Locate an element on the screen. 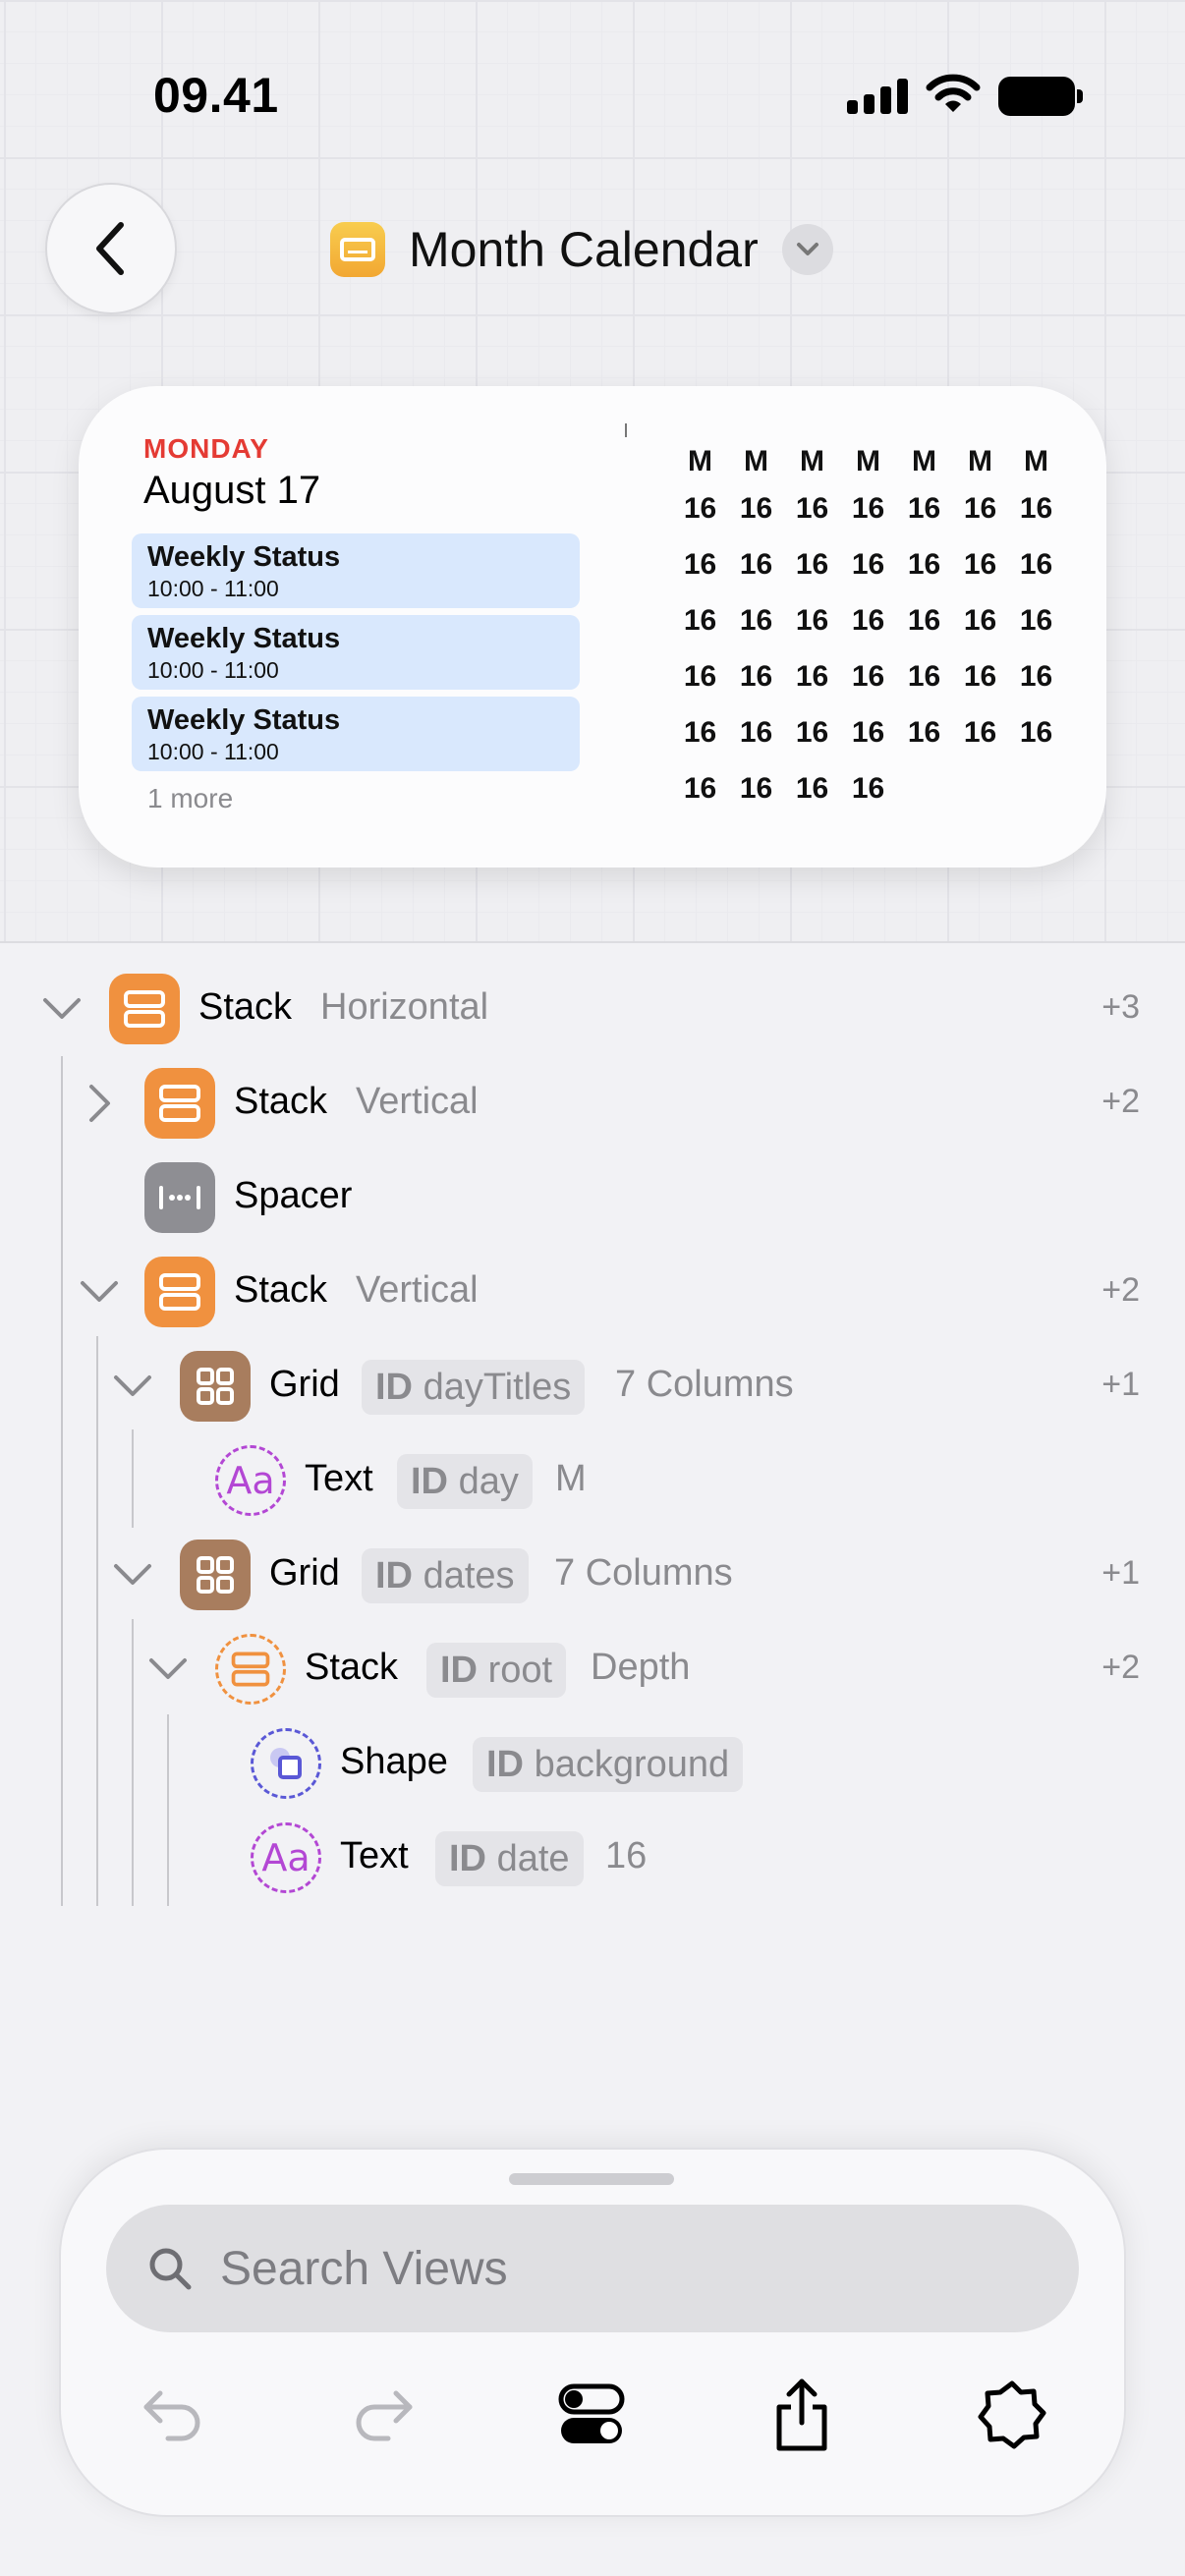  share-icon is located at coordinates (802, 2415).